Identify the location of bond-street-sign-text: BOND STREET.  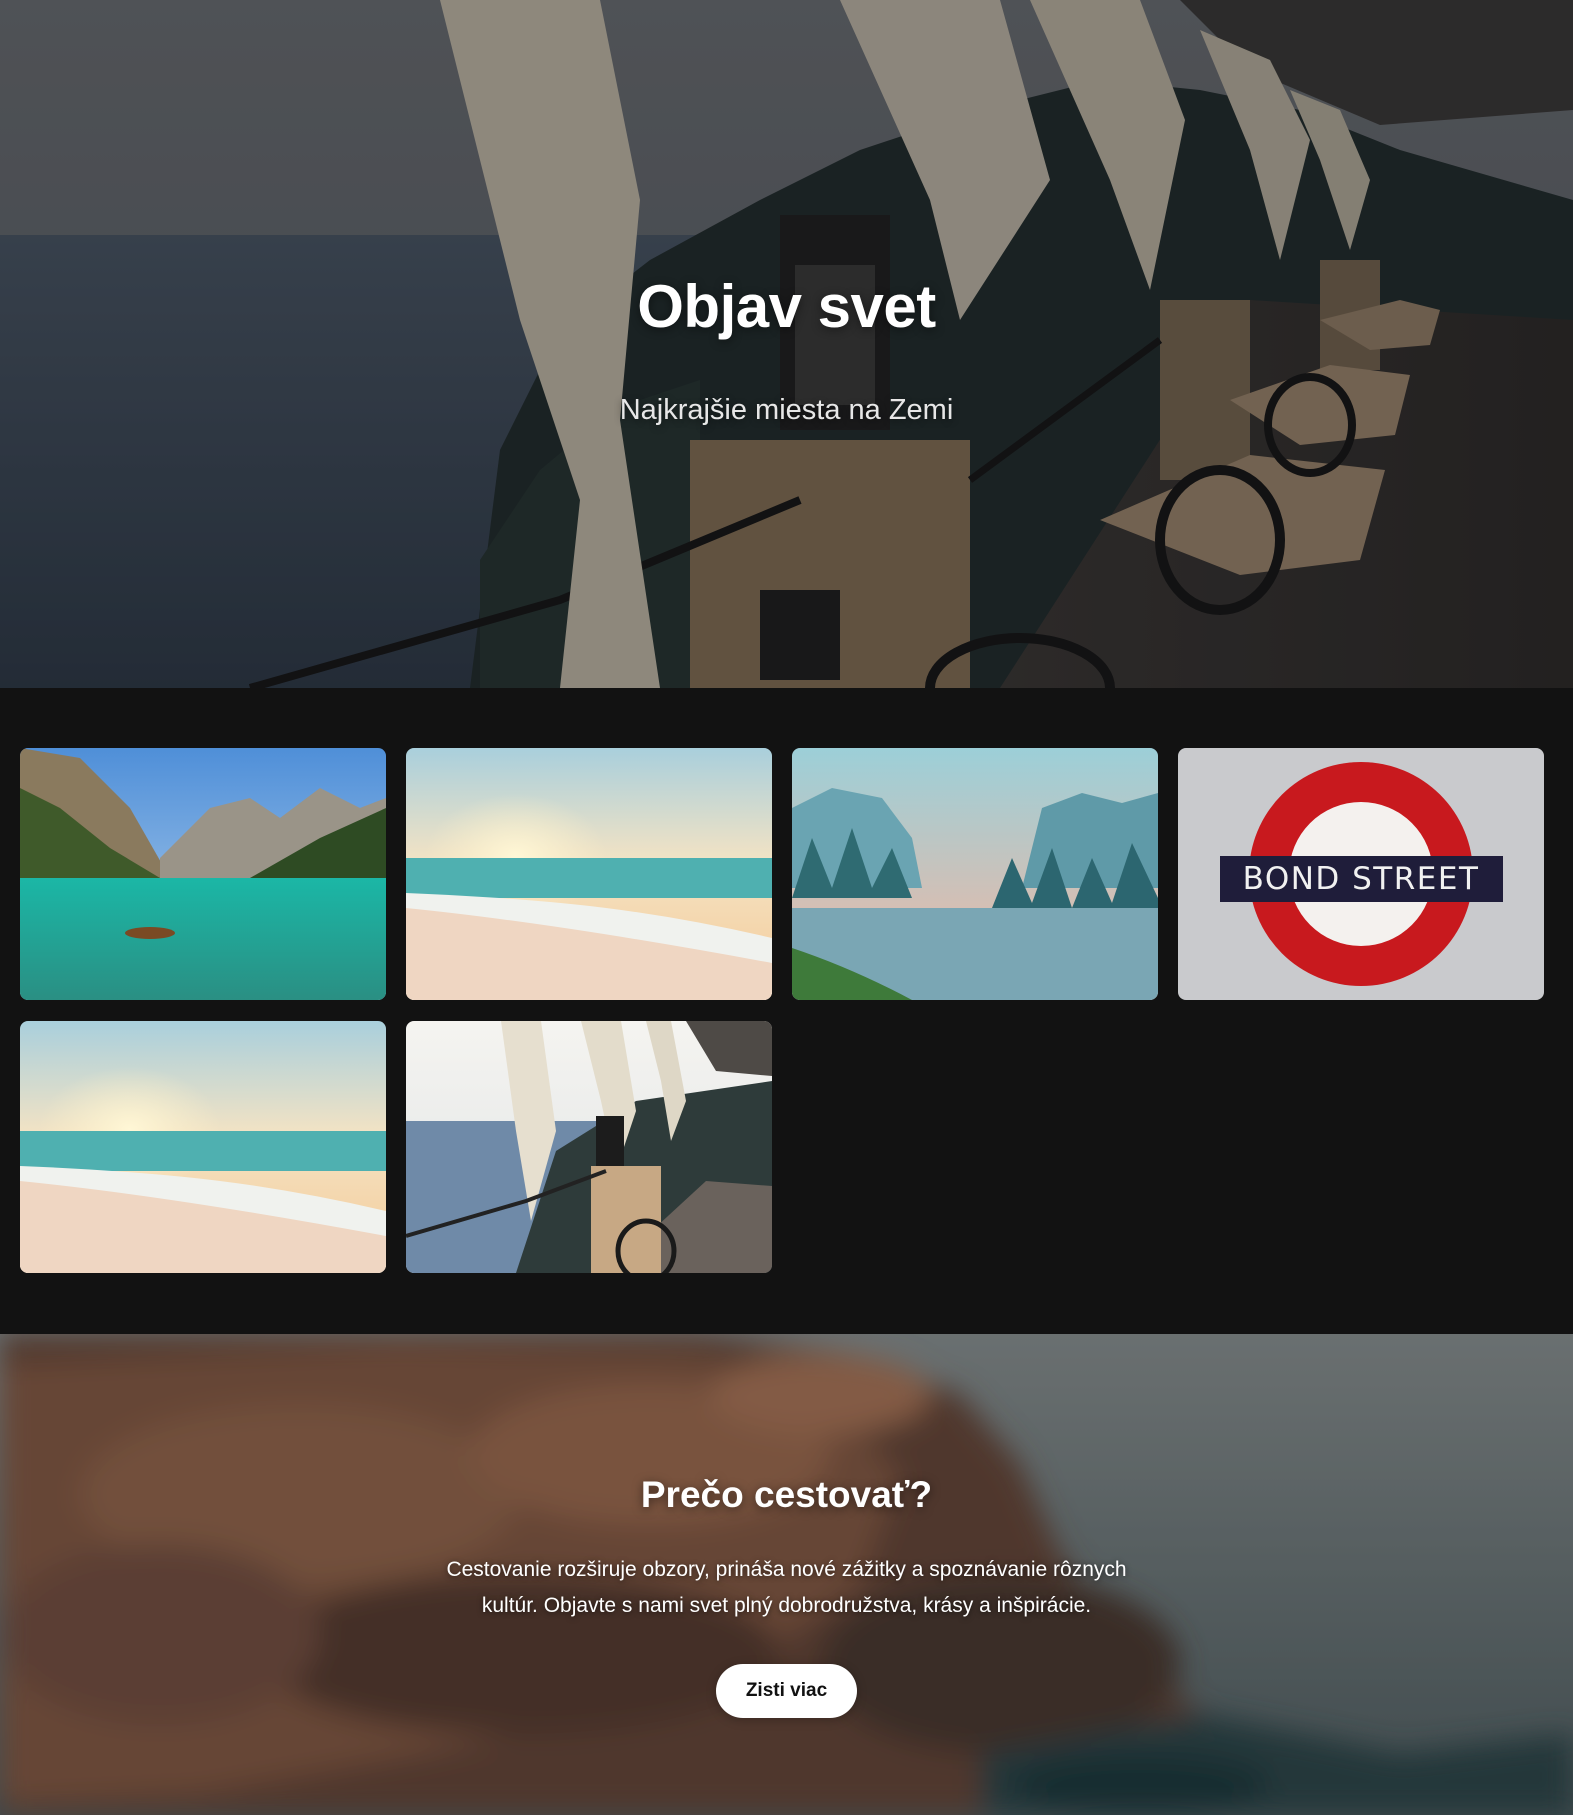
(1361, 879).